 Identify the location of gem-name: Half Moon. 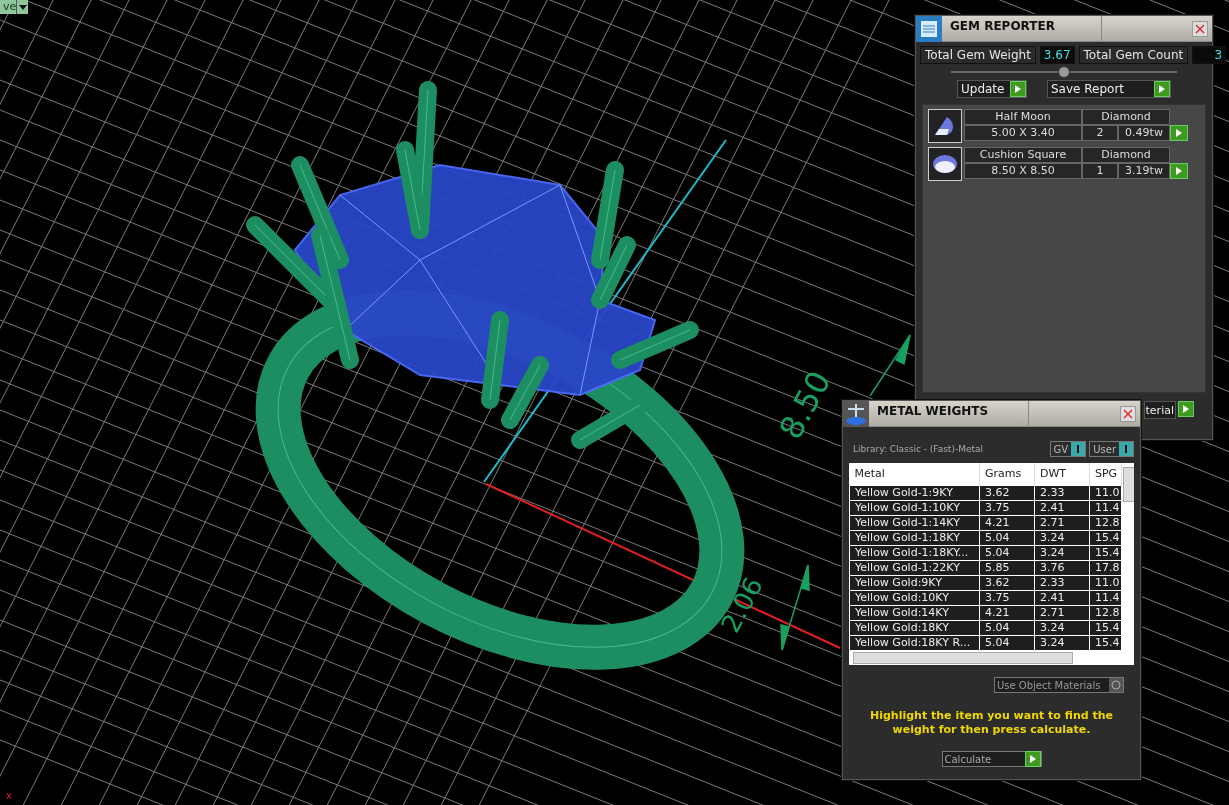
(1023, 117).